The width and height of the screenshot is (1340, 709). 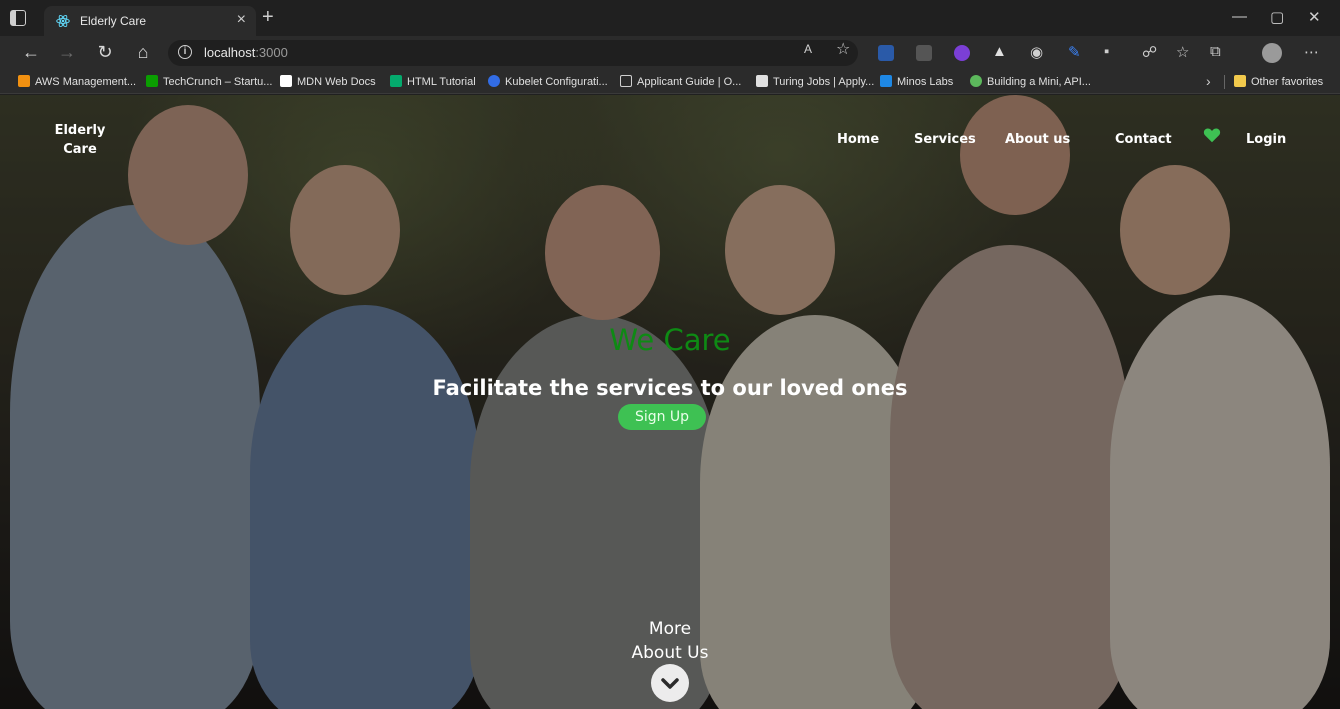 What do you see at coordinates (328, 81) in the screenshot?
I see `bookmark-item: MDN Web Docs` at bounding box center [328, 81].